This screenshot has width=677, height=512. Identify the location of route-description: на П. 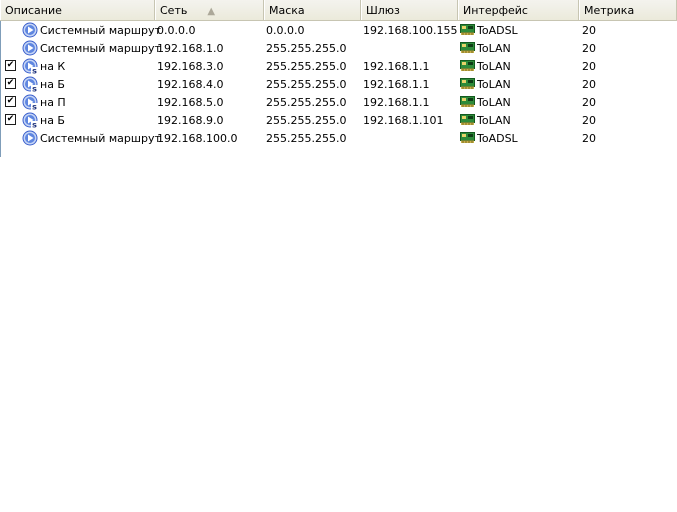
(53, 102).